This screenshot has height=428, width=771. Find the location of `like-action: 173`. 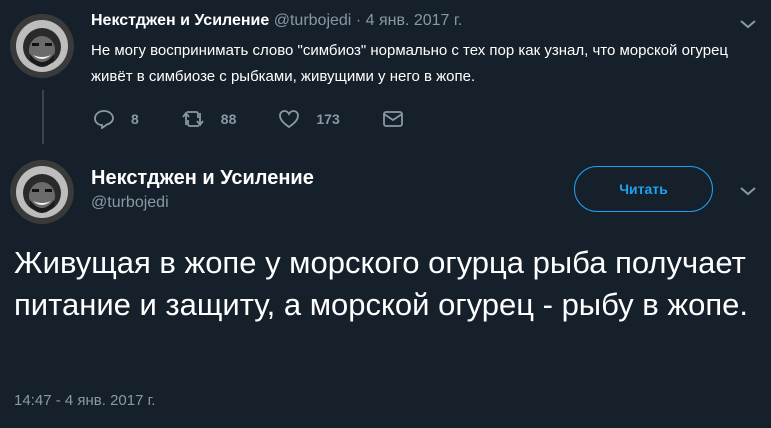

like-action: 173 is located at coordinates (311, 119).